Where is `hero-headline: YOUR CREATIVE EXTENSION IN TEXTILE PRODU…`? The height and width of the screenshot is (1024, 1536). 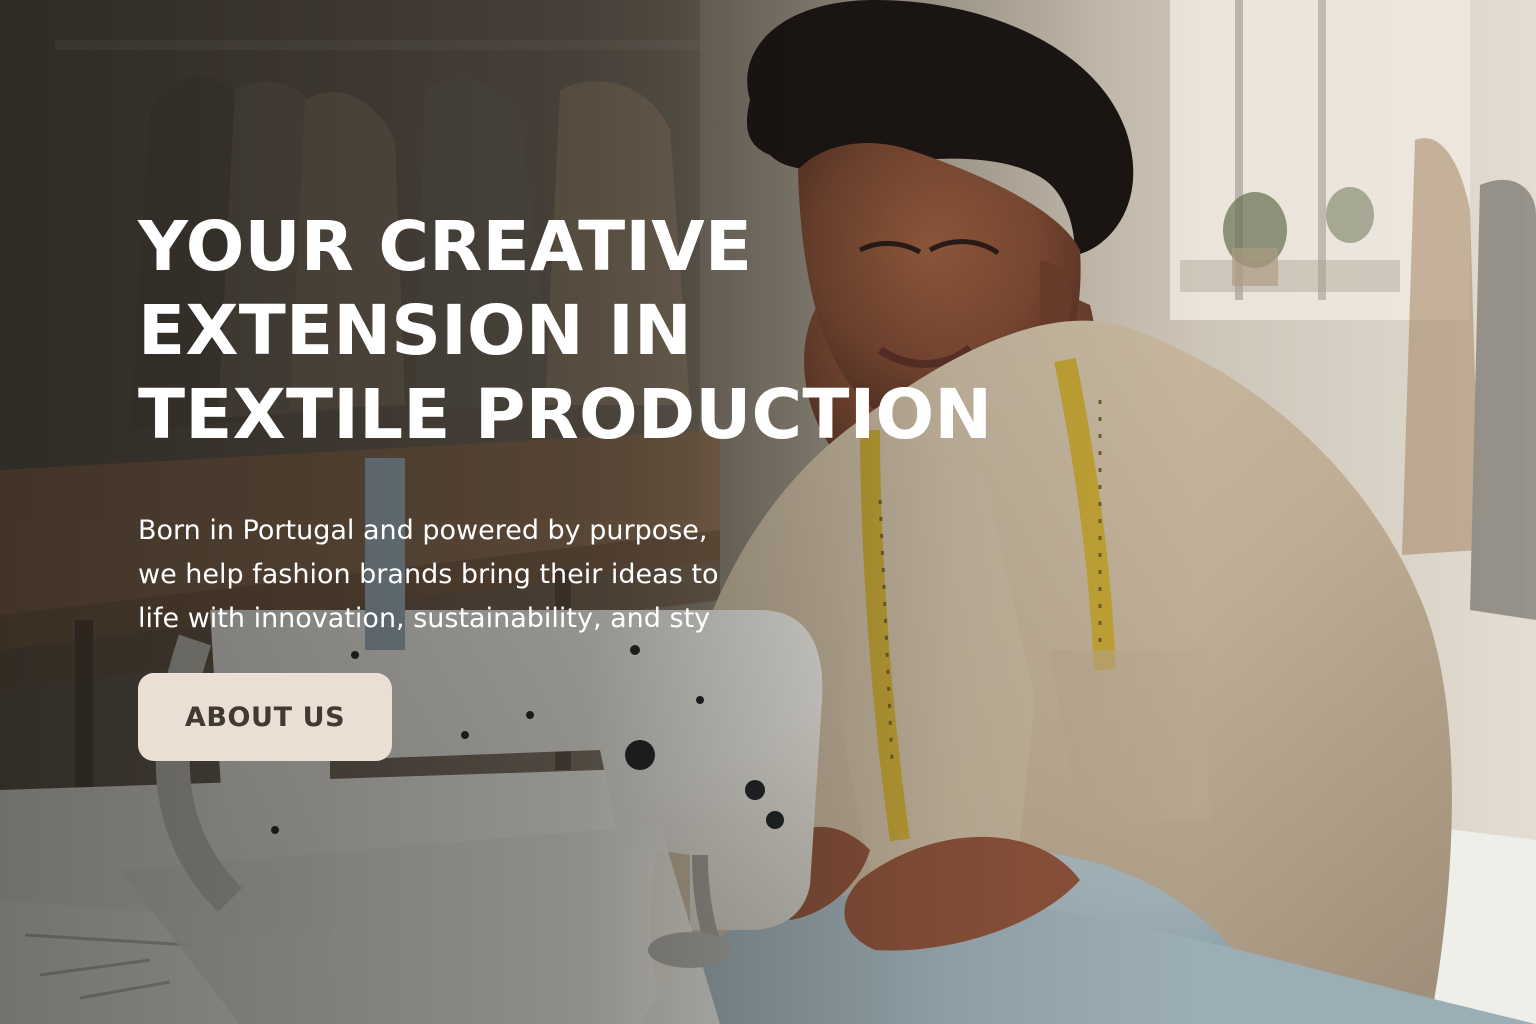
hero-headline: YOUR CREATIVE EXTENSION IN TEXTILE PRODU… is located at coordinates (565, 331).